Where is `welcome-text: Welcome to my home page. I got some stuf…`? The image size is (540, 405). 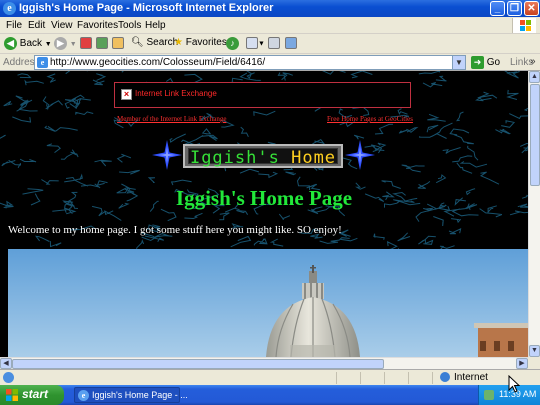
welcome-text: Welcome to my home page. I got some stuf… is located at coordinates (175, 230).